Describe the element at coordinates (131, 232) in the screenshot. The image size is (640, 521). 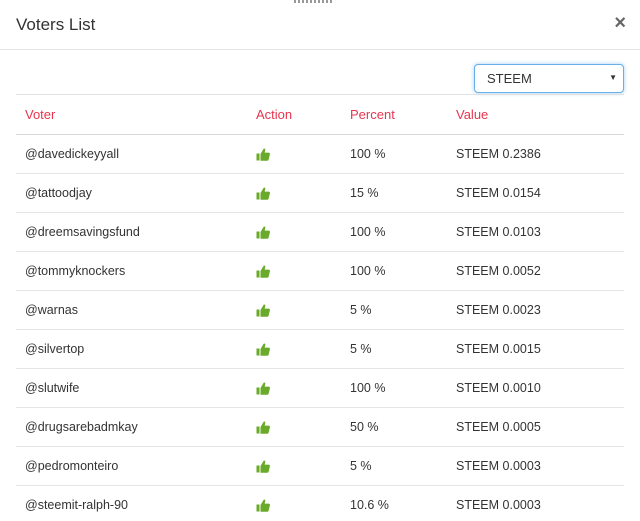
I see `voter-link: @dreemsavingsfund` at that location.